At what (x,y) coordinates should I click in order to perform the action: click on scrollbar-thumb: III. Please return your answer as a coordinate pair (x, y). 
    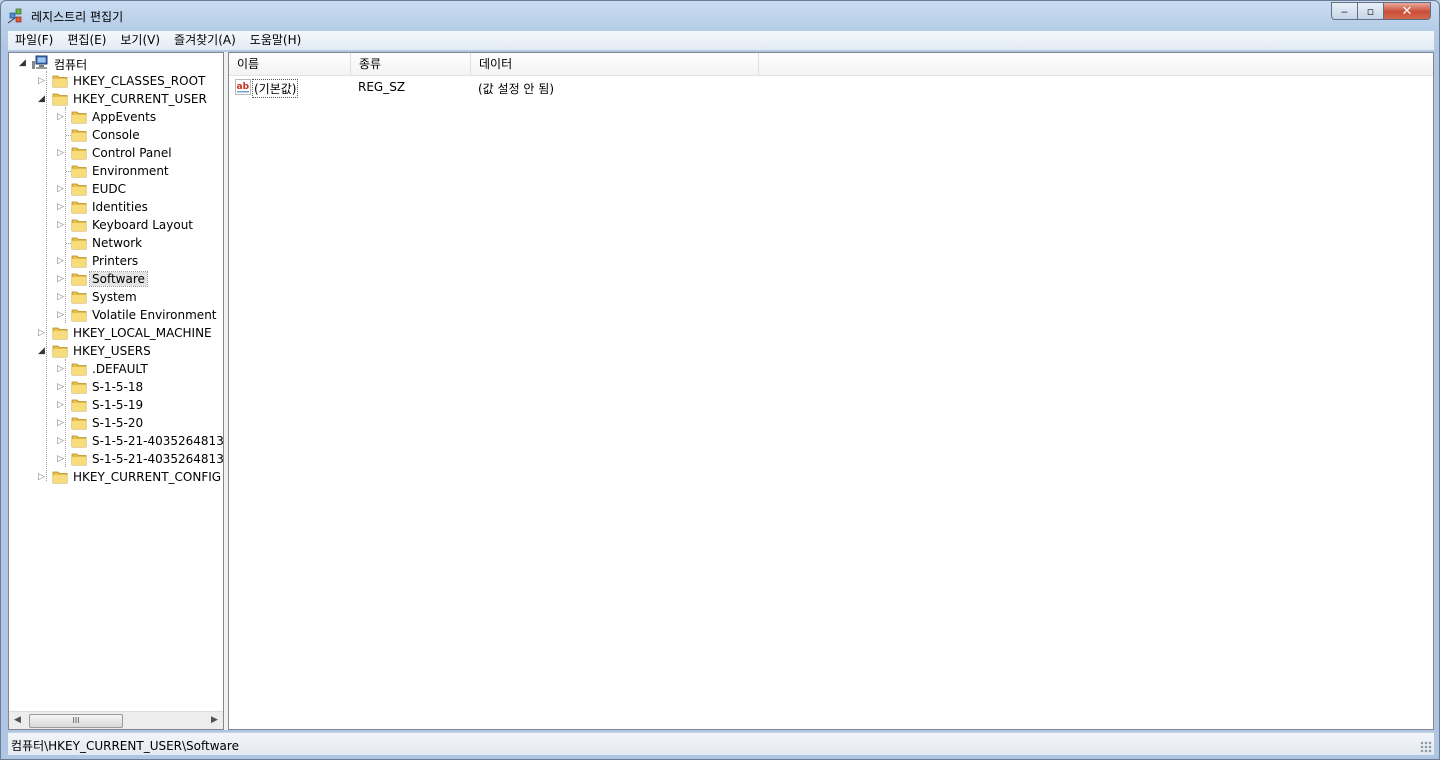
    Looking at the image, I should click on (76, 721).